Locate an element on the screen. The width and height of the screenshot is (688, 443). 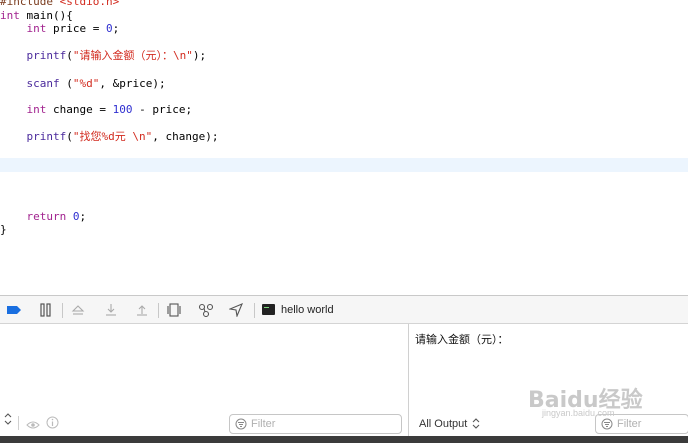
step-out-icon is located at coordinates (142, 310).